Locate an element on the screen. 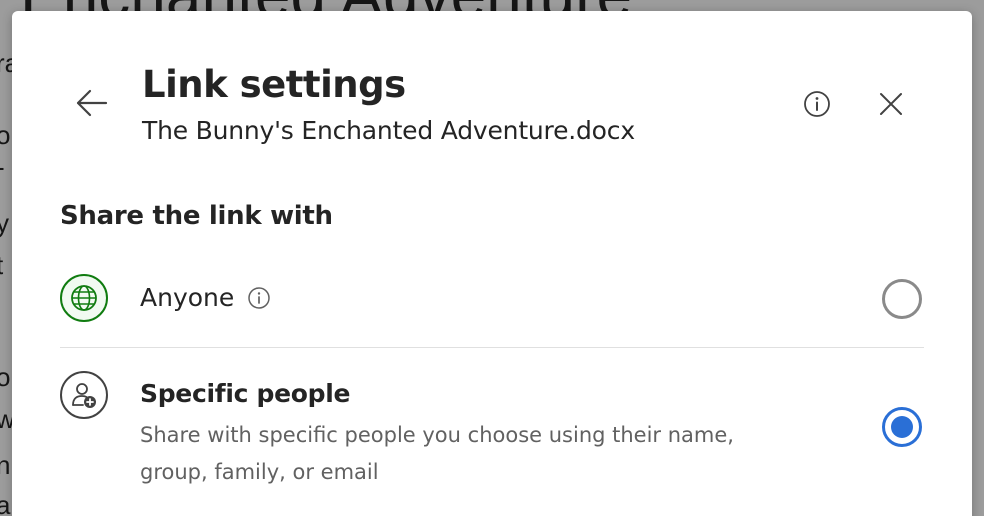 The height and width of the screenshot is (516, 984). option-anyone: Anyone is located at coordinates (492, 308).